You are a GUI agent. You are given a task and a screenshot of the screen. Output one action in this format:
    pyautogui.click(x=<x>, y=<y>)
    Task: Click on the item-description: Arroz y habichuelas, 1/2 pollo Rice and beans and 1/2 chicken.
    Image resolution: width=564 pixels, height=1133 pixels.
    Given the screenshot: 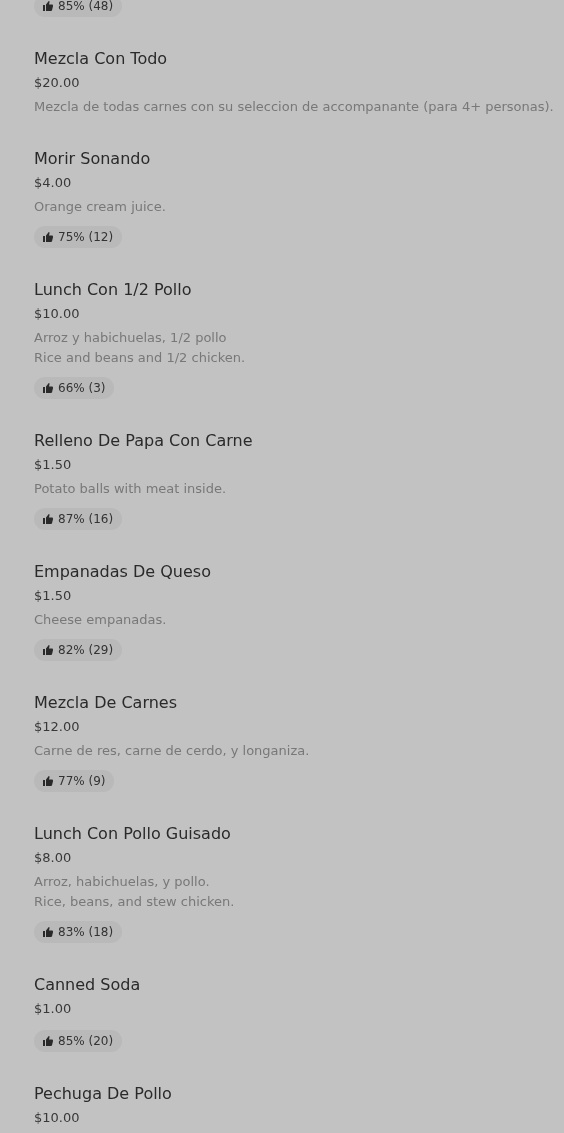 What is the action you would take?
    pyautogui.click(x=140, y=348)
    